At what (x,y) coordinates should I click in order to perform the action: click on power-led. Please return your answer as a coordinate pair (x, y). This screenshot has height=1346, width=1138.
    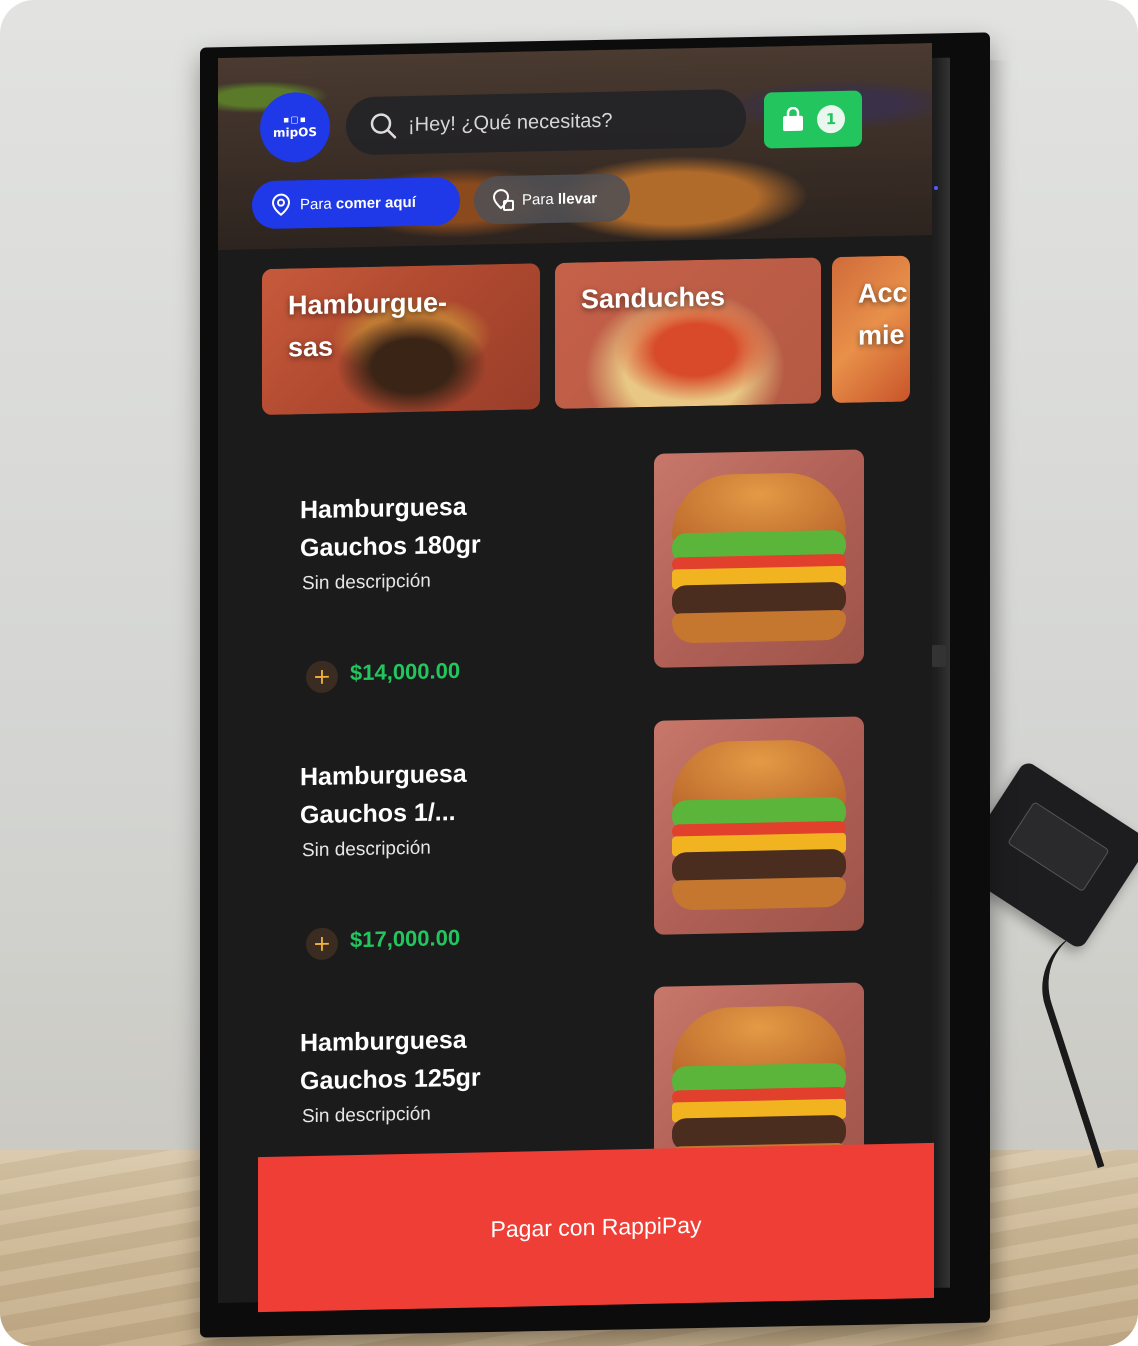
    Looking at the image, I should click on (936, 188).